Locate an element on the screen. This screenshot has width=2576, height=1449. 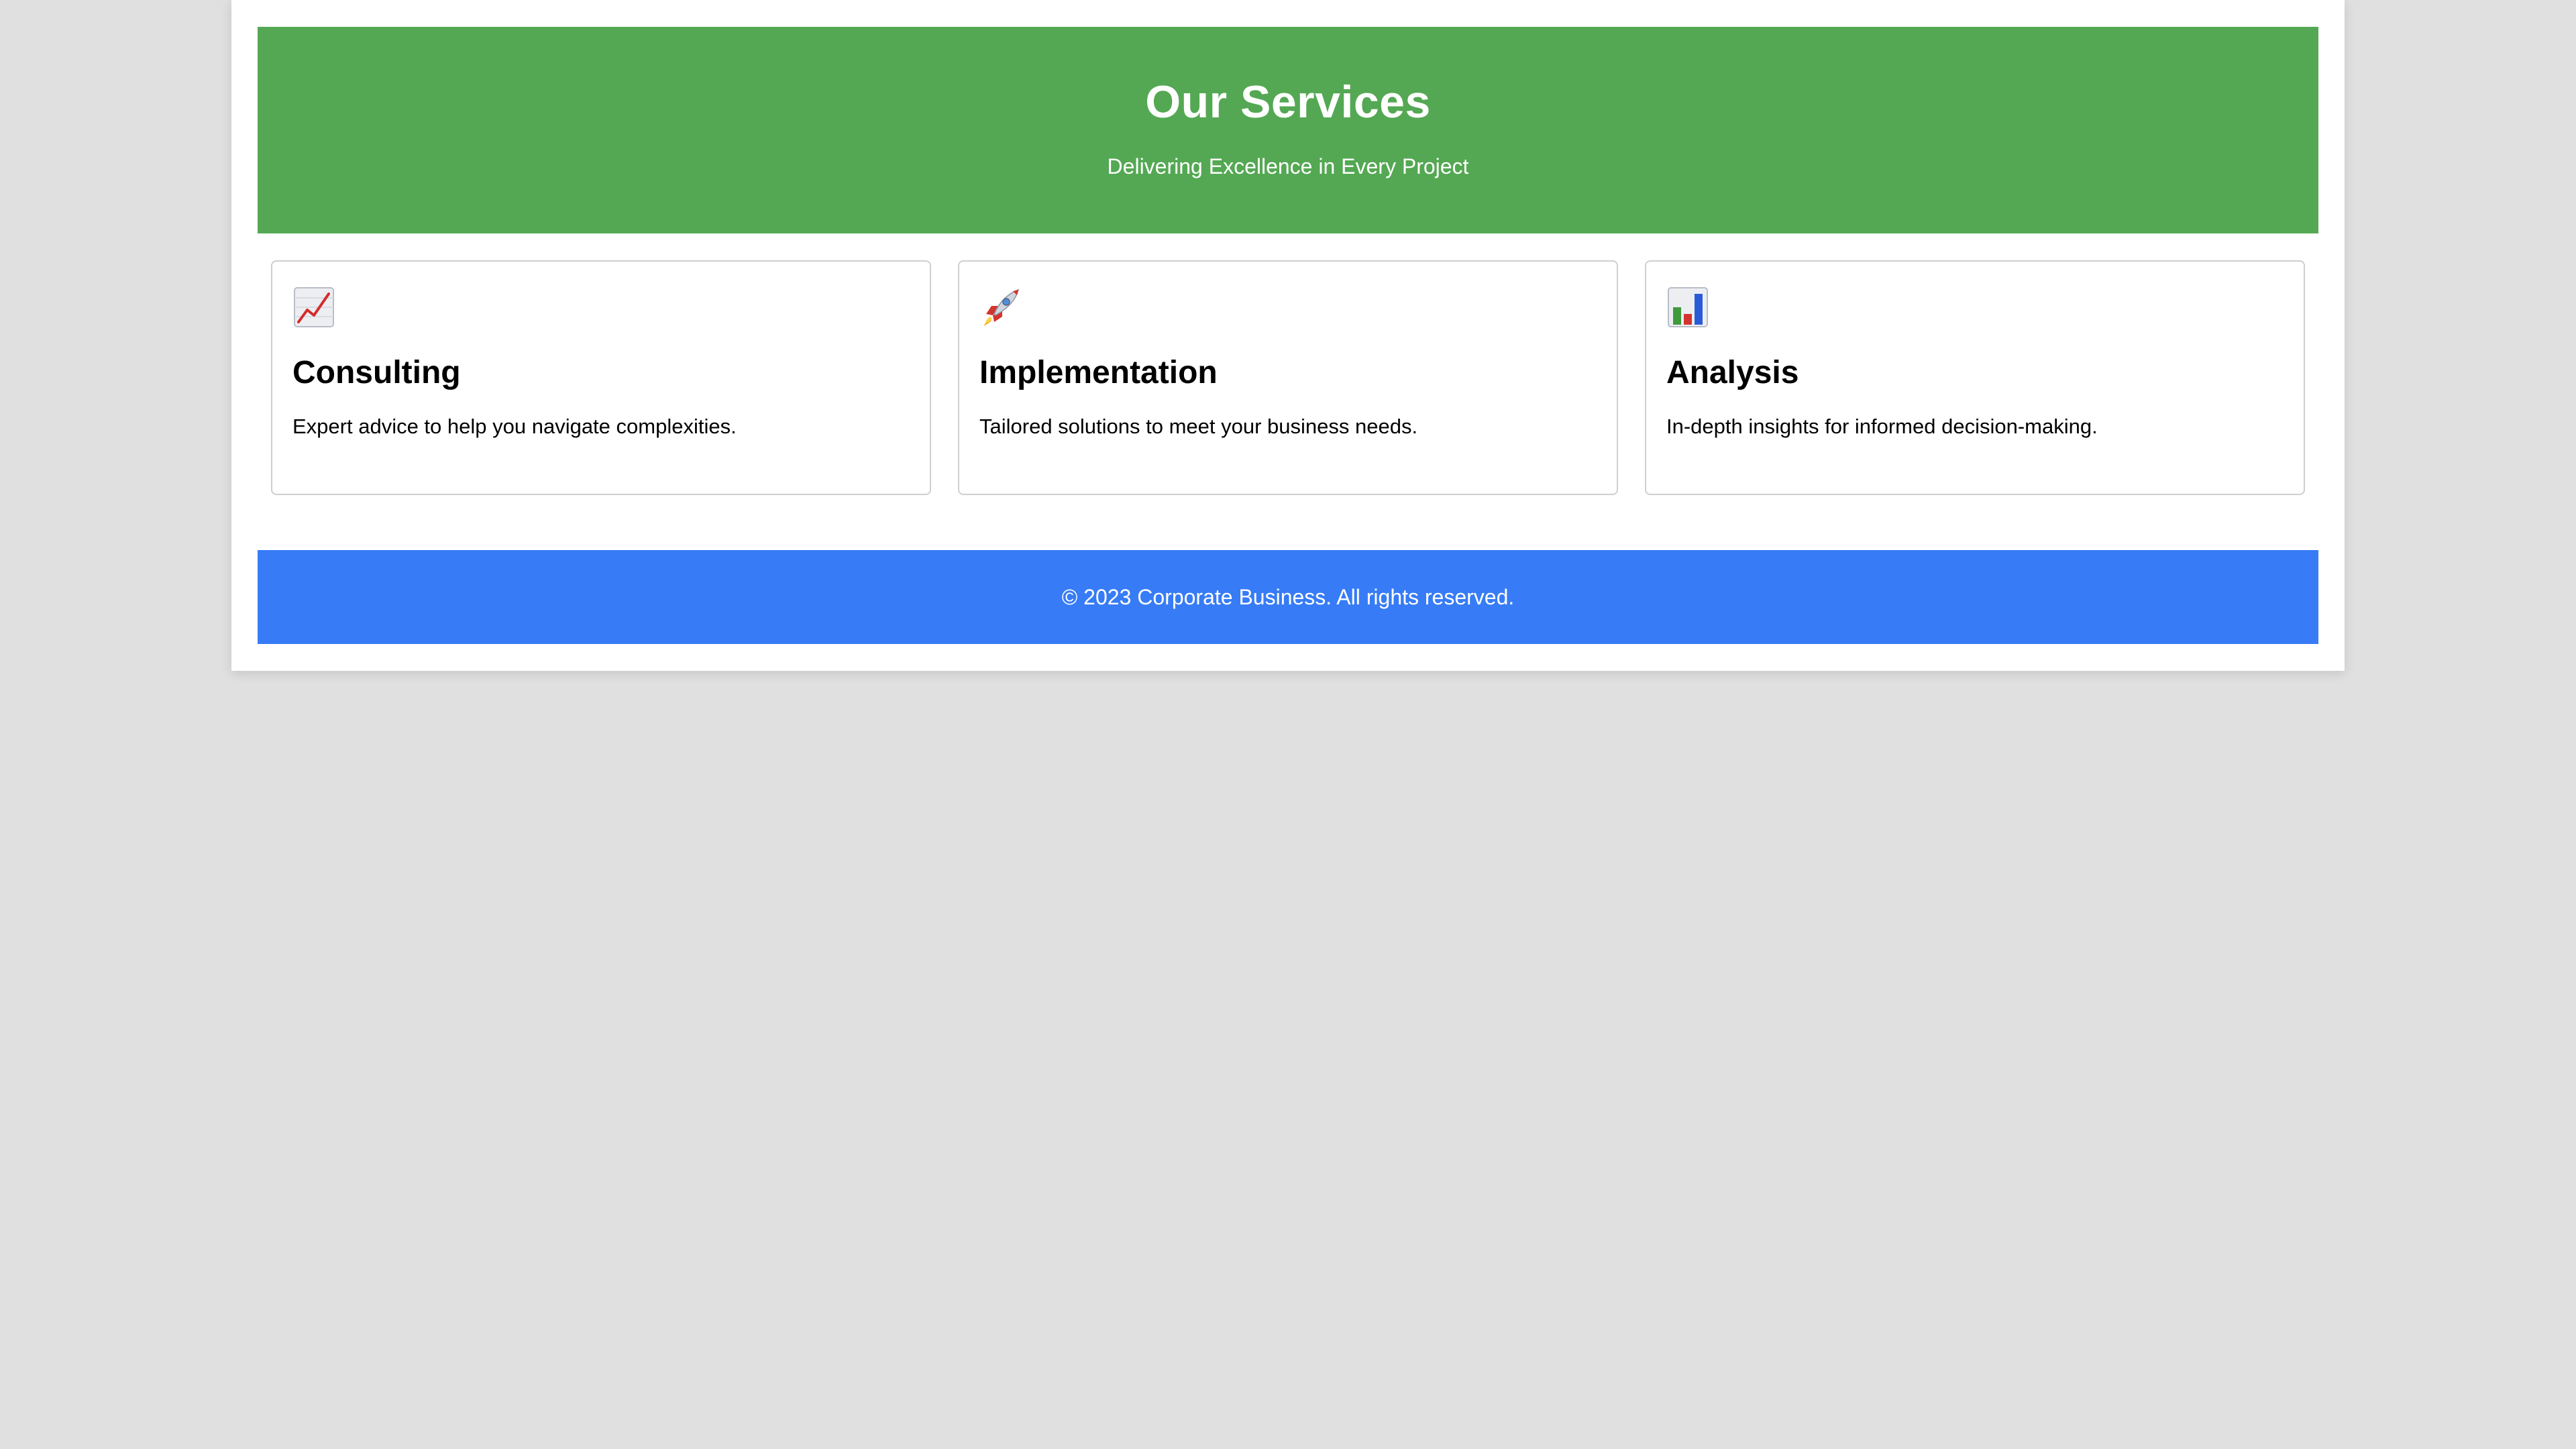
rocket-icon is located at coordinates (1288, 307).